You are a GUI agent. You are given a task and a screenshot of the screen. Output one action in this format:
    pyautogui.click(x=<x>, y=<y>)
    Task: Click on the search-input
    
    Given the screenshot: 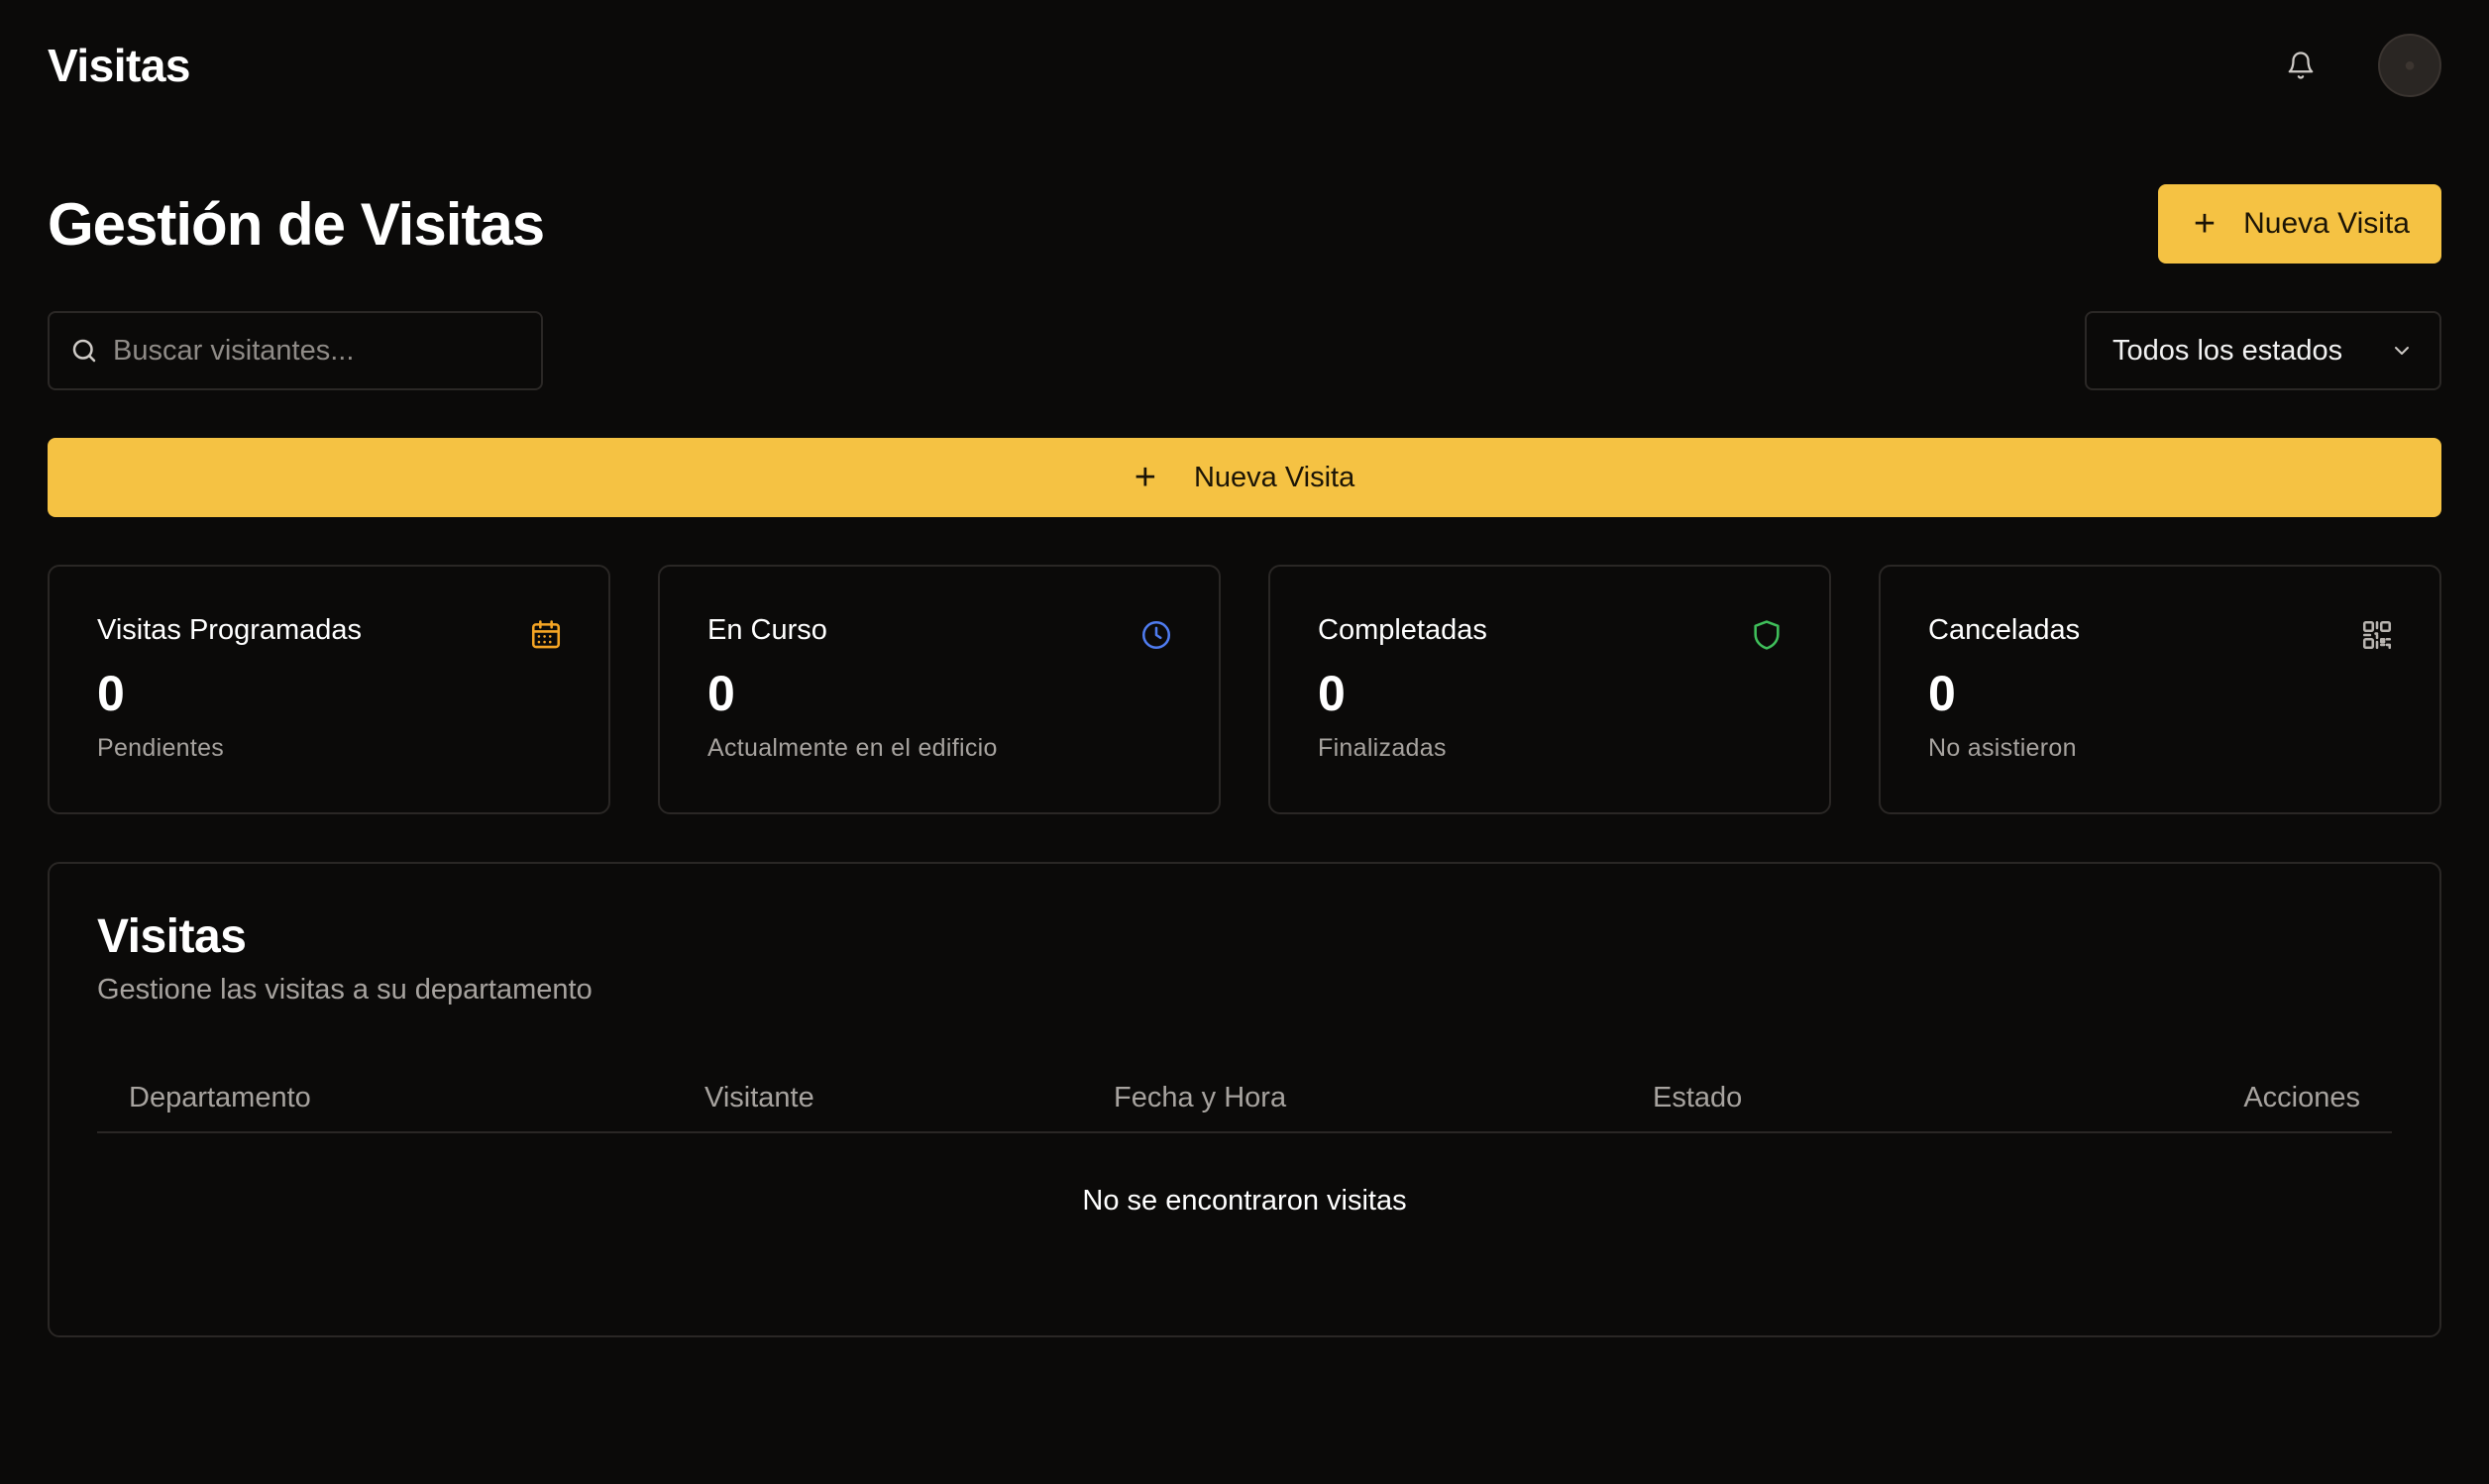 What is the action you would take?
    pyautogui.click(x=311, y=351)
    